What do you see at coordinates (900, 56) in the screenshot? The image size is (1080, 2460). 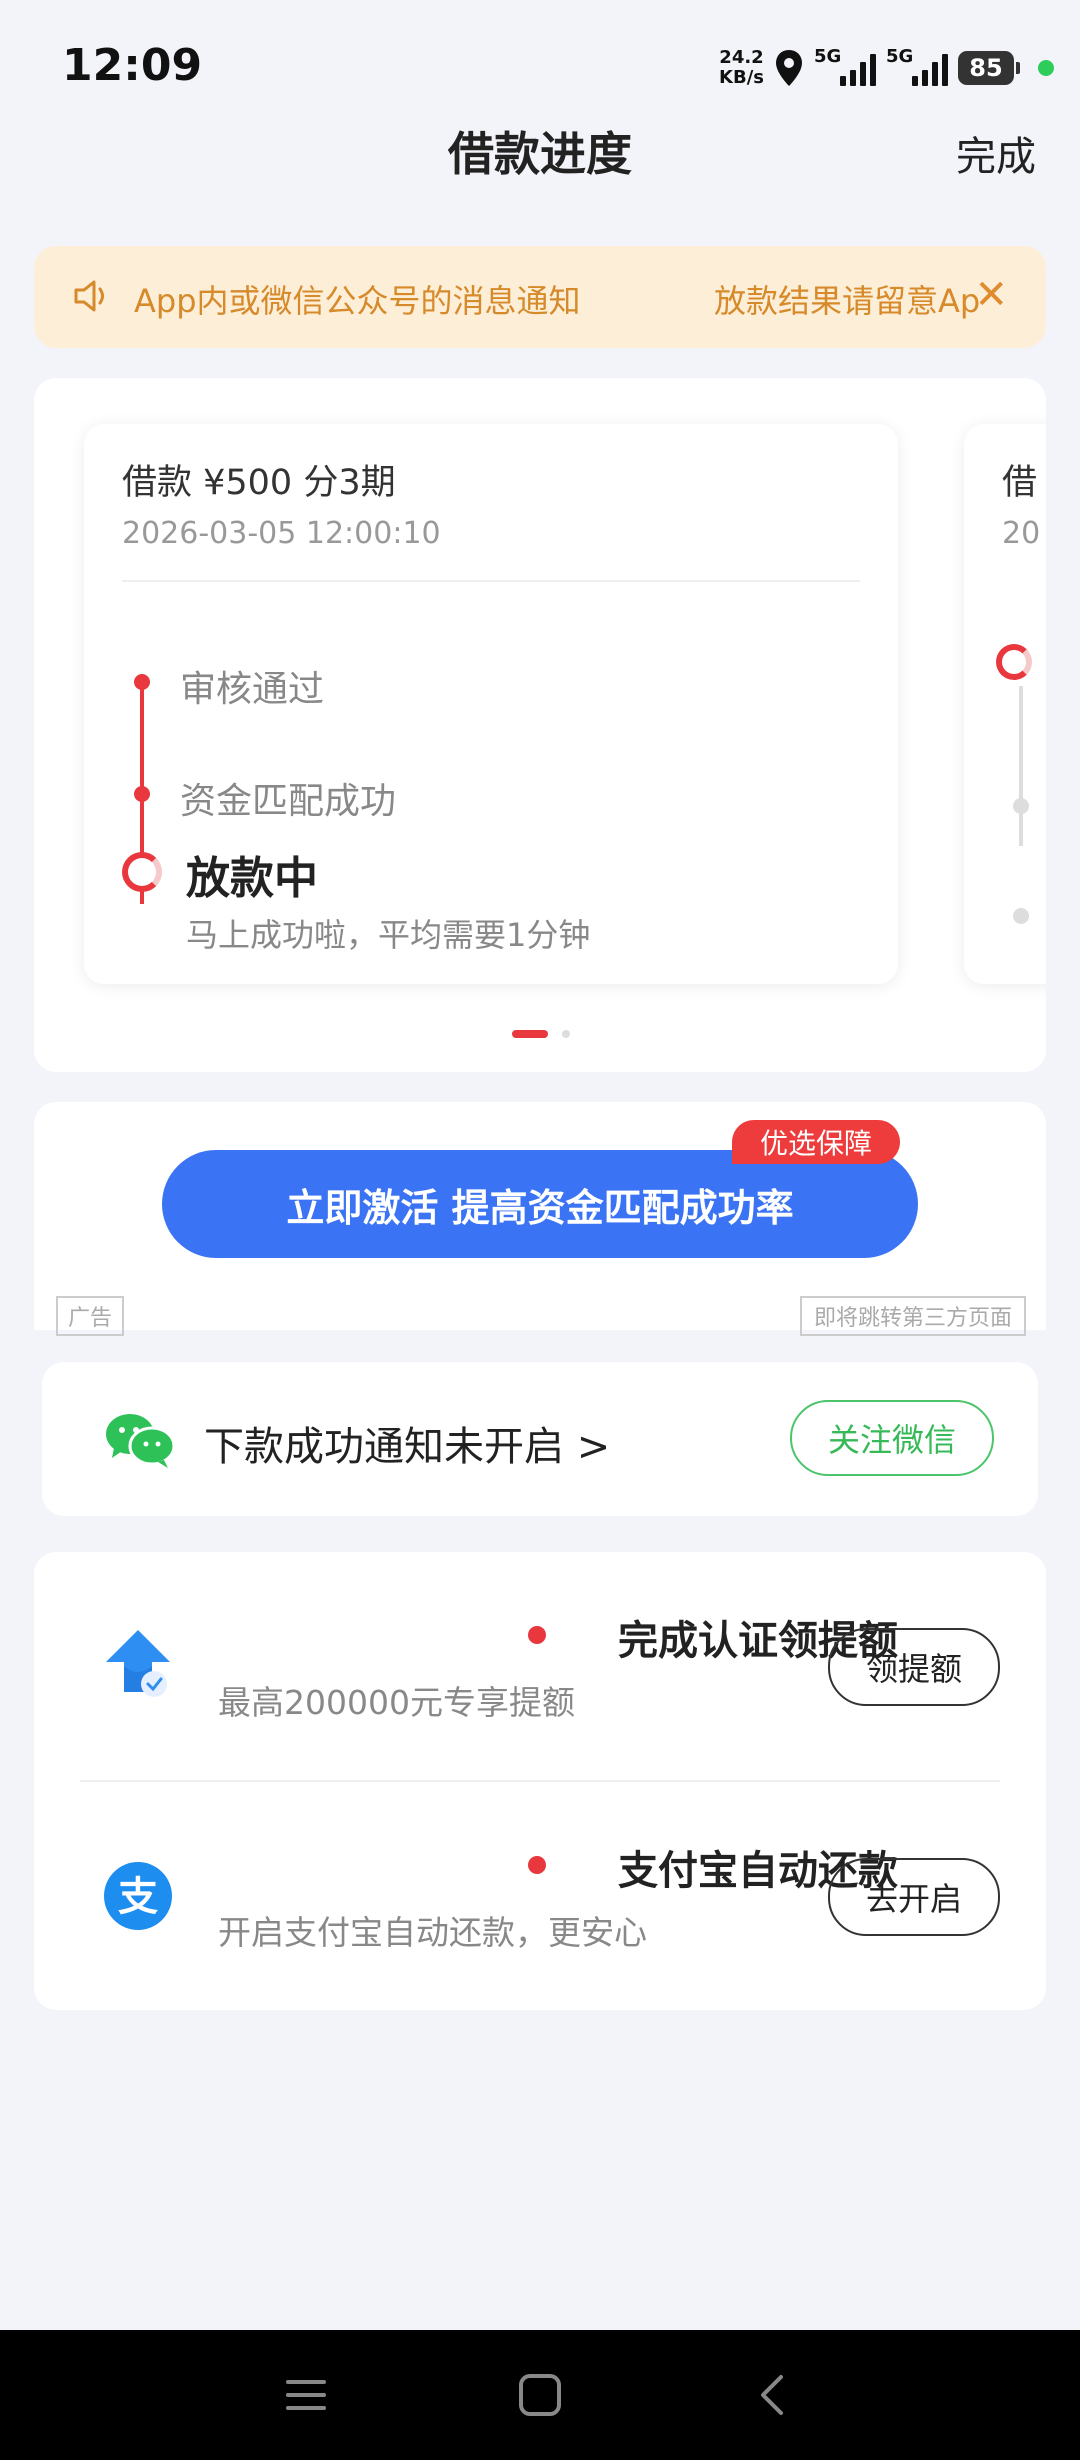 I see `sim2-label: 5G` at bounding box center [900, 56].